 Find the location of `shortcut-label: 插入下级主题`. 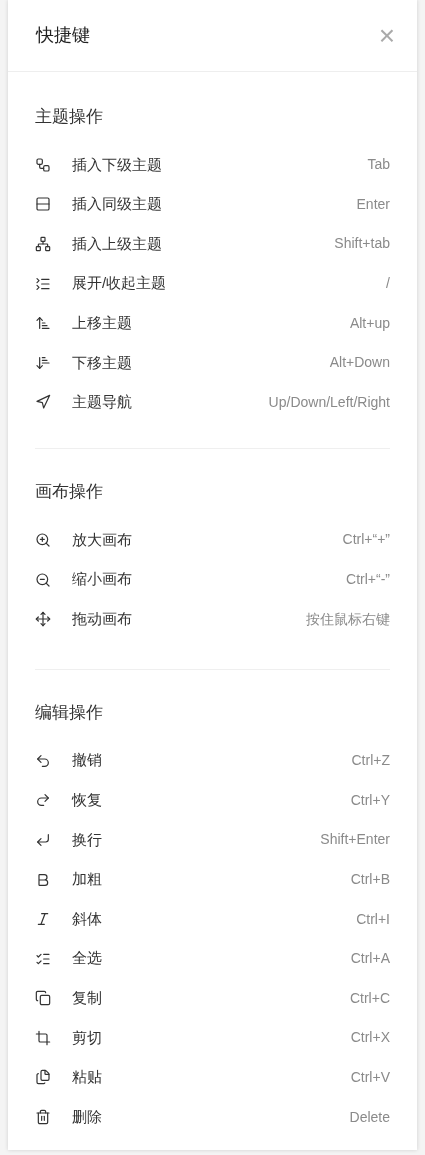

shortcut-label: 插入下级主题 is located at coordinates (117, 164).